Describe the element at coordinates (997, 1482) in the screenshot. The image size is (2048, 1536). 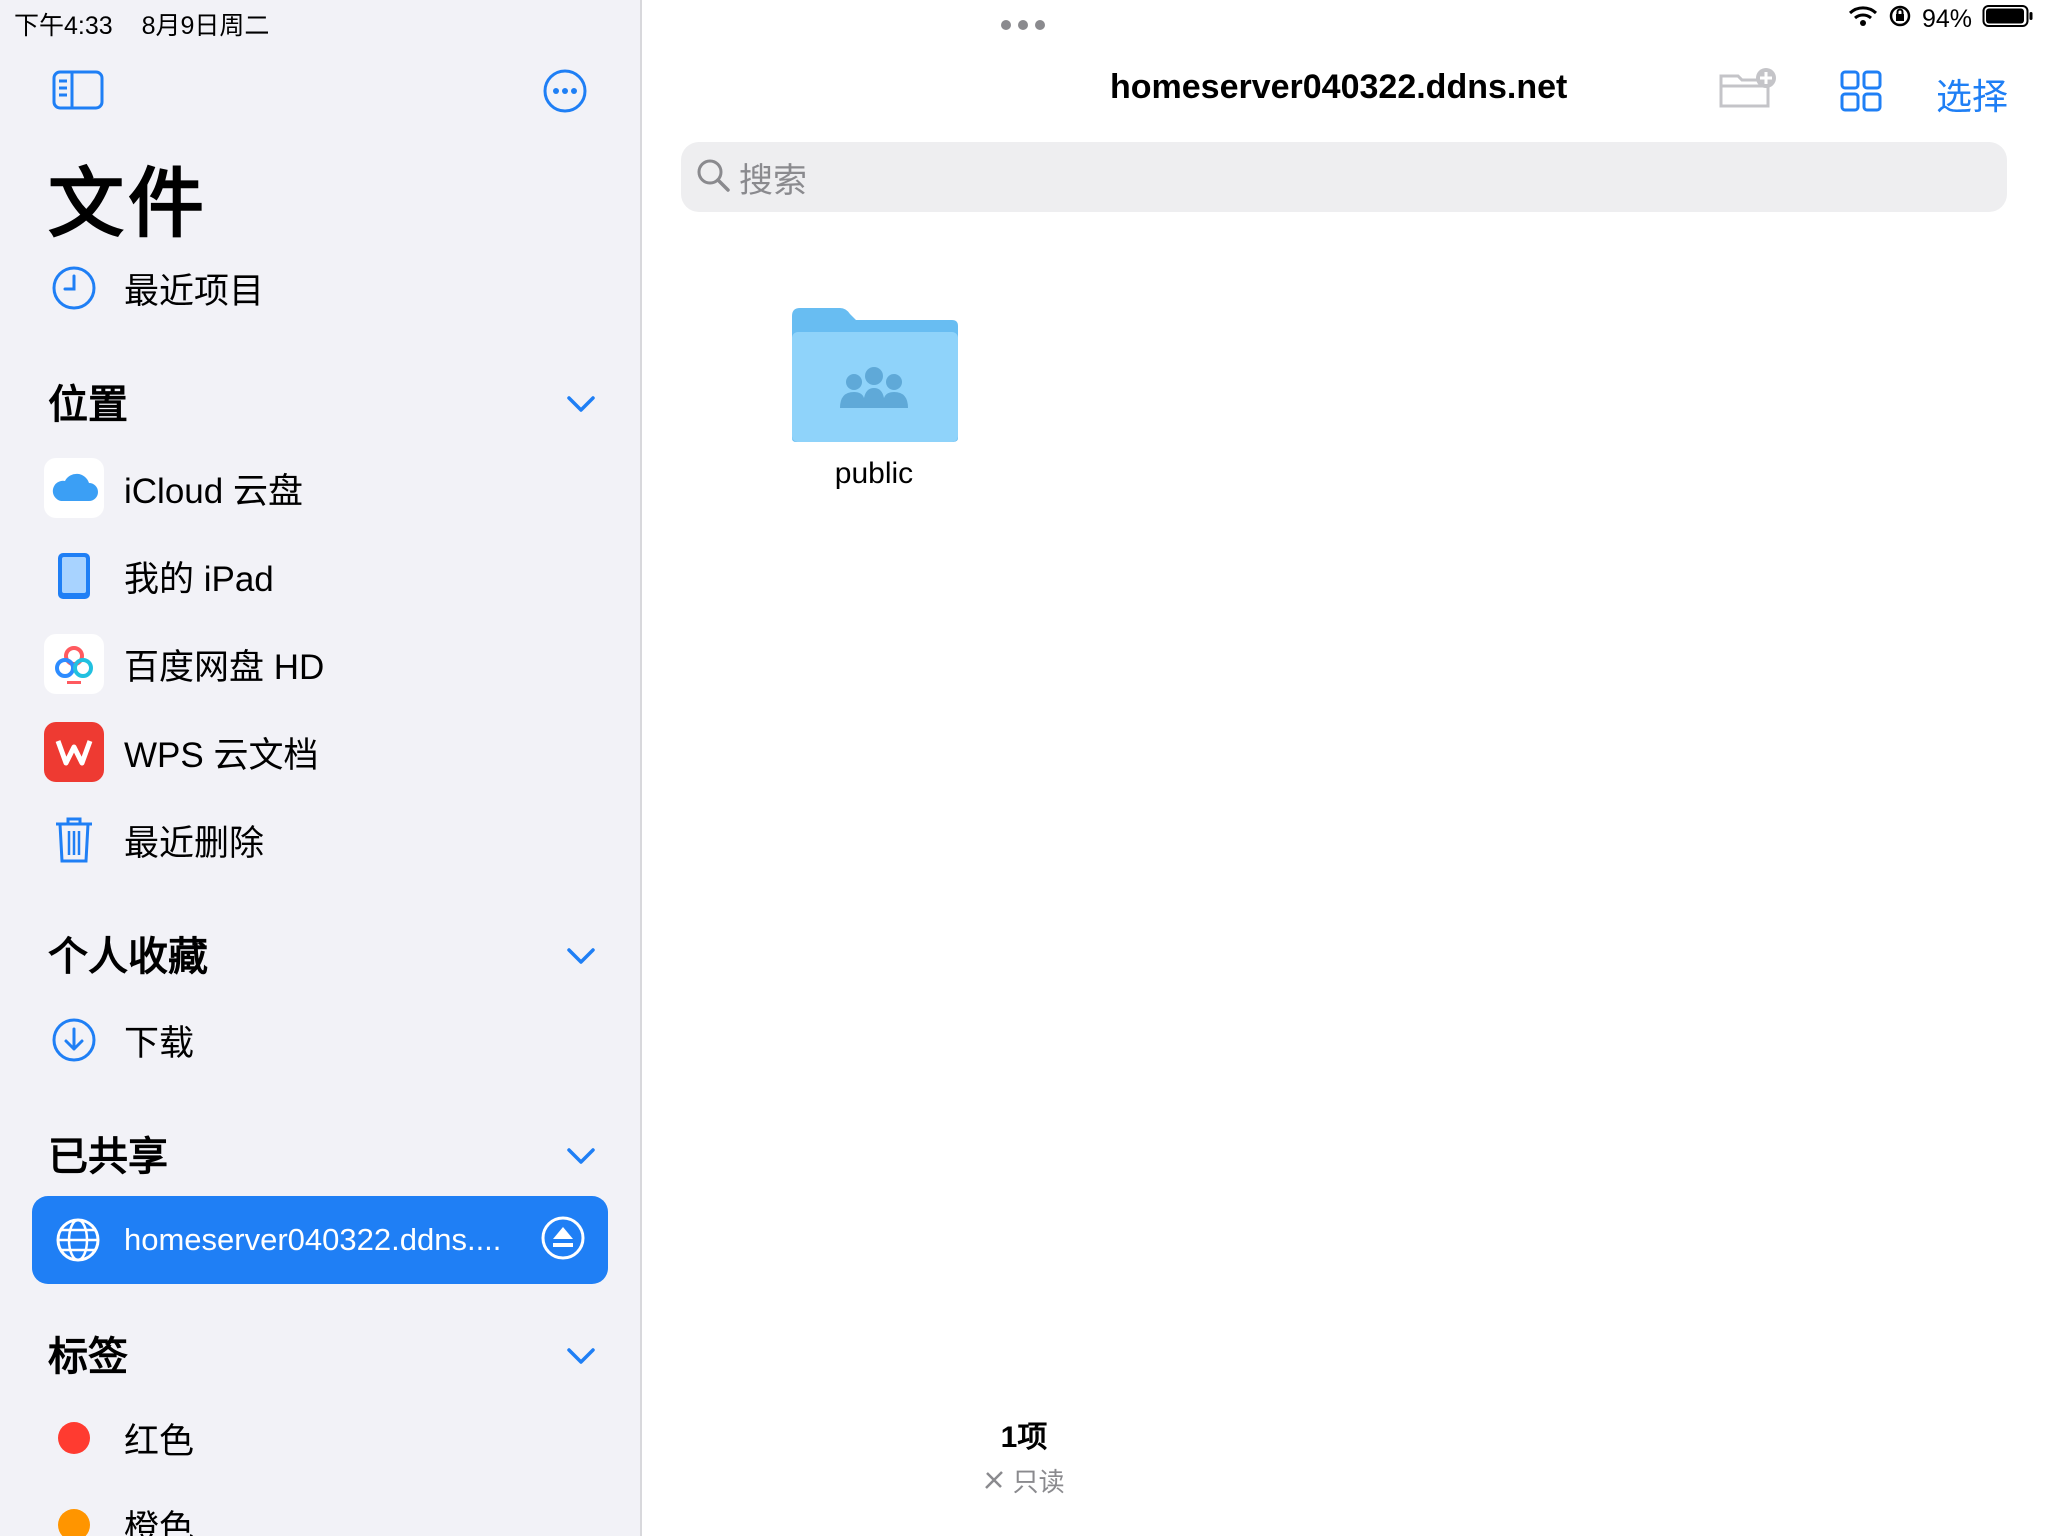
I see `read-only-icon` at that location.